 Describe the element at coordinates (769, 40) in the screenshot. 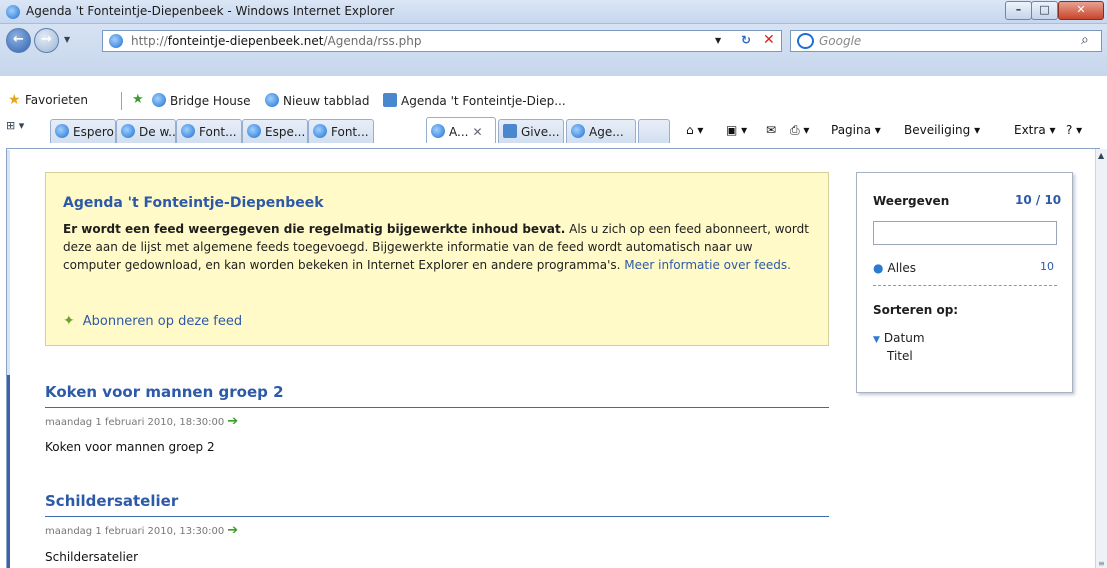

I see `stop-icon: ✕` at that location.